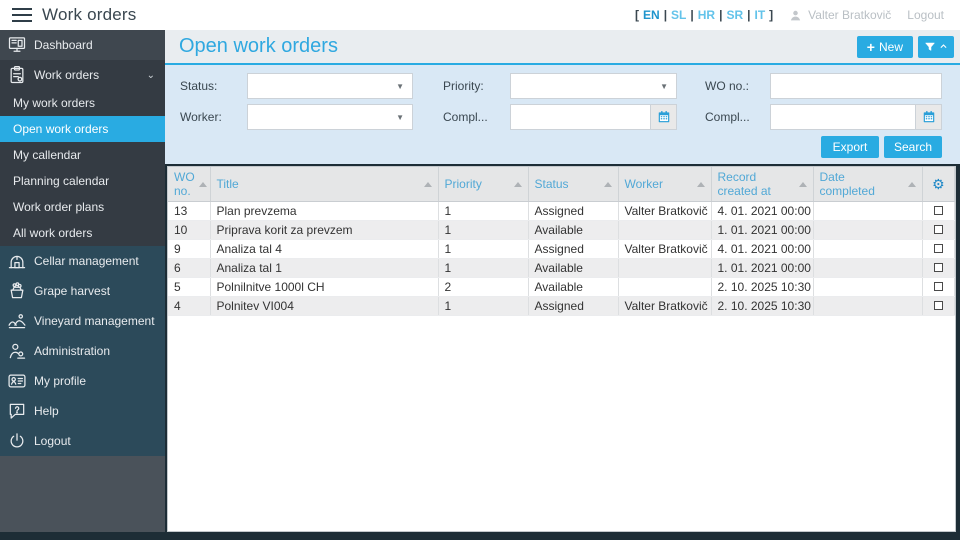 The image size is (960, 540). I want to click on wo-no-filter-input, so click(856, 86).